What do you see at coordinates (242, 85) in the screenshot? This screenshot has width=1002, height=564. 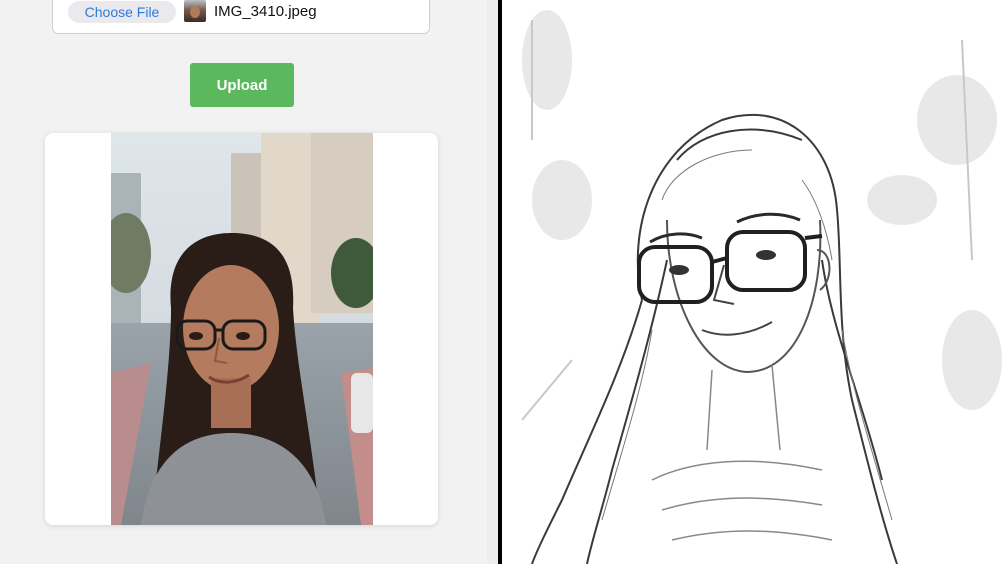 I see `upload-button: Upload` at bounding box center [242, 85].